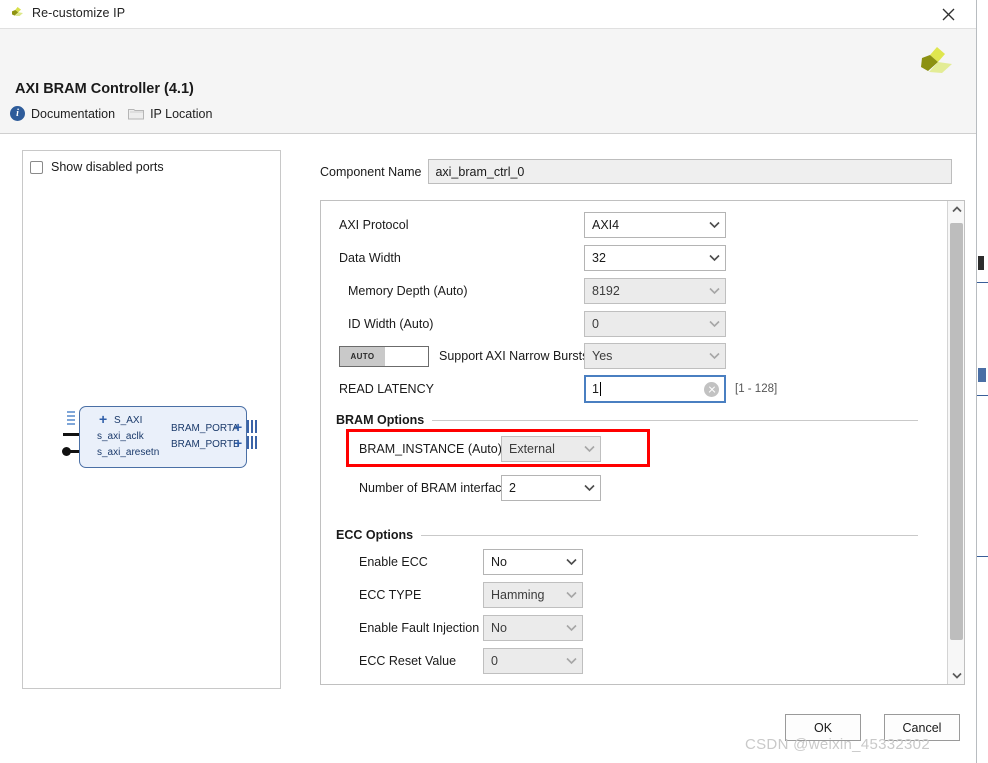 Image resolution: width=988 pixels, height=763 pixels. Describe the element at coordinates (471, 562) in the screenshot. I see `field-enable-ecc: Enable ECC No` at that location.